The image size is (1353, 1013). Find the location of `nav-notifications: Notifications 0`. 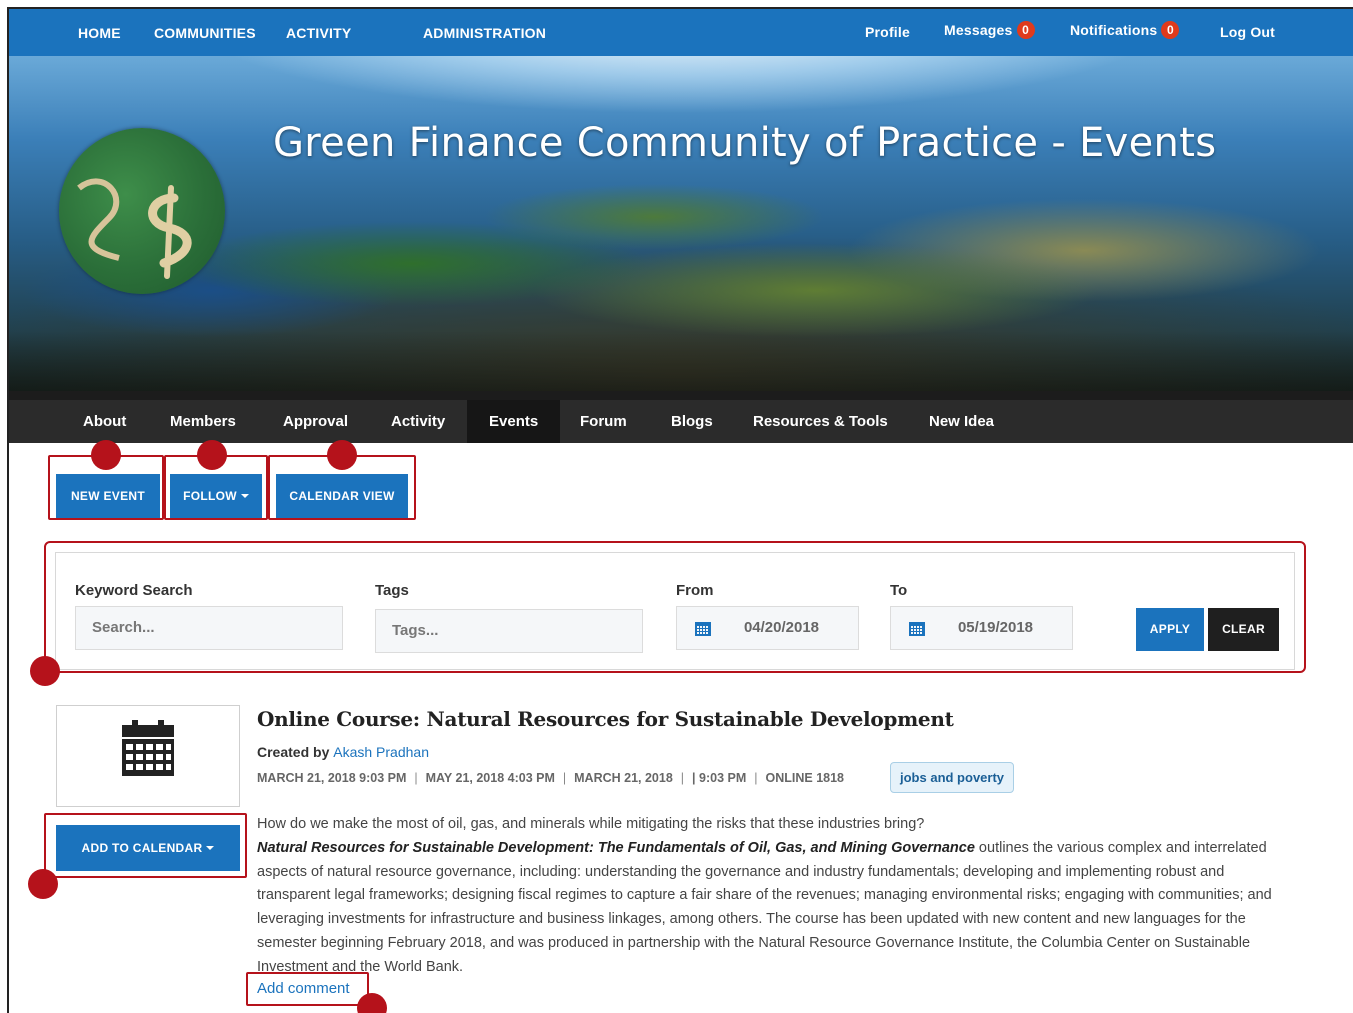

nav-notifications: Notifications 0 is located at coordinates (1125, 30).